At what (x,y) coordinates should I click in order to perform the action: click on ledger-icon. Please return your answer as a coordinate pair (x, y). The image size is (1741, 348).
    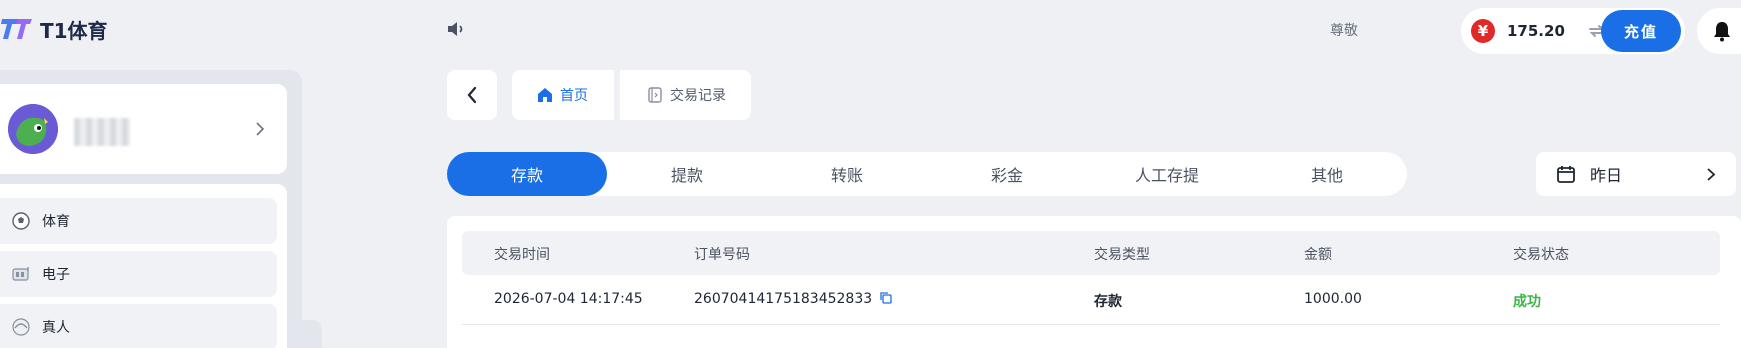
    Looking at the image, I should click on (655, 95).